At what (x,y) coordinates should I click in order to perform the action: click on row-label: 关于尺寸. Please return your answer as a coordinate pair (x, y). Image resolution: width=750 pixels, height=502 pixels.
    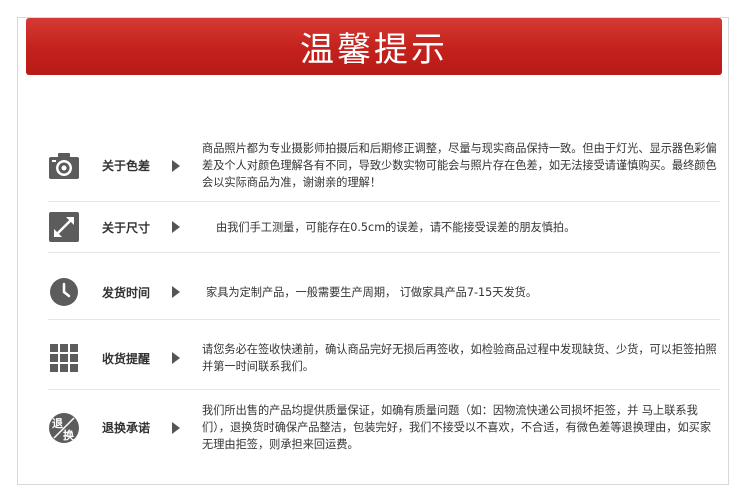
    Looking at the image, I should click on (126, 227).